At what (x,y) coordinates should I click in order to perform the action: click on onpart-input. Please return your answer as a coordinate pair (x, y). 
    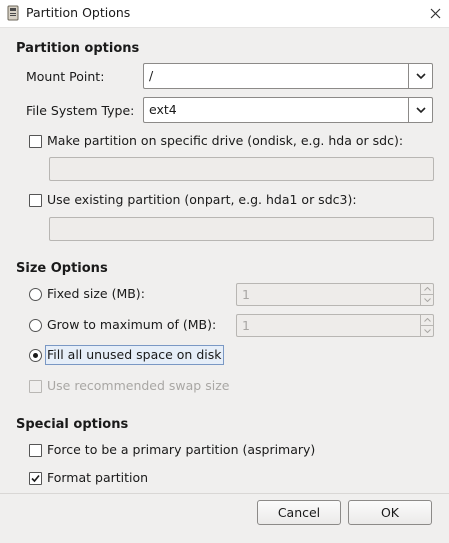
    Looking at the image, I should click on (241, 229).